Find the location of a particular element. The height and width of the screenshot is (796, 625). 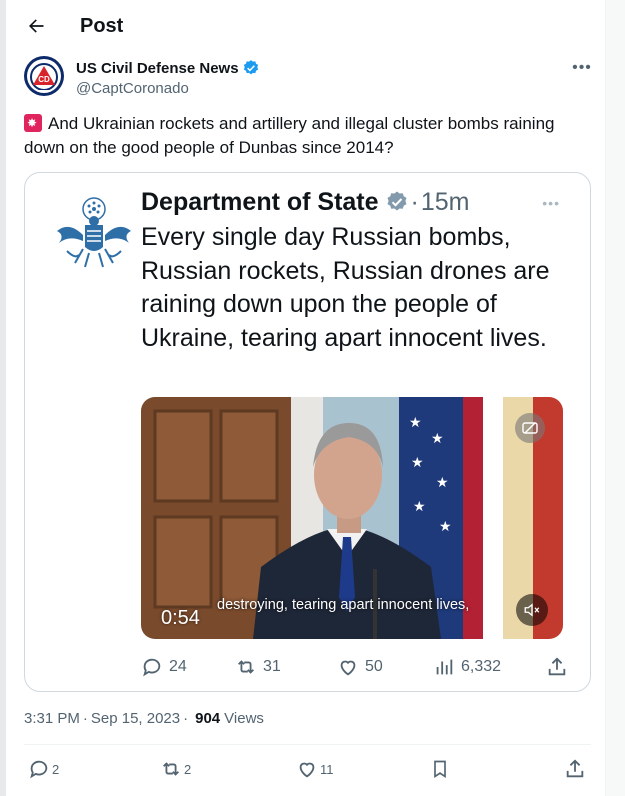

reply-button: 2 is located at coordinates (43, 769).